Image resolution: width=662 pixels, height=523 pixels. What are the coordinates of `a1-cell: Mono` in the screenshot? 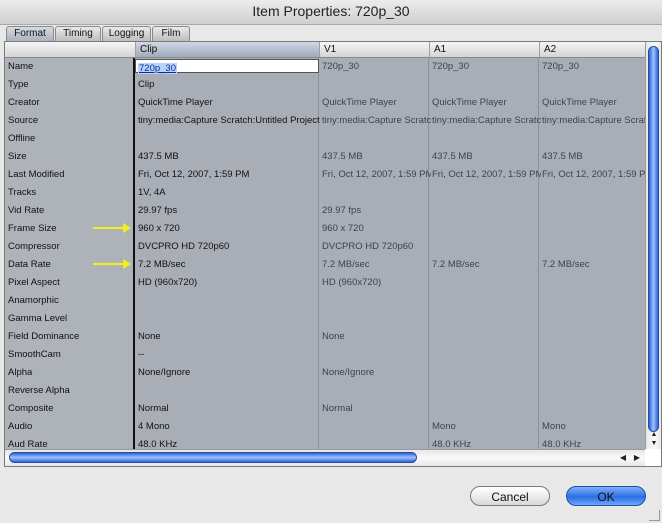 It's located at (485, 427).